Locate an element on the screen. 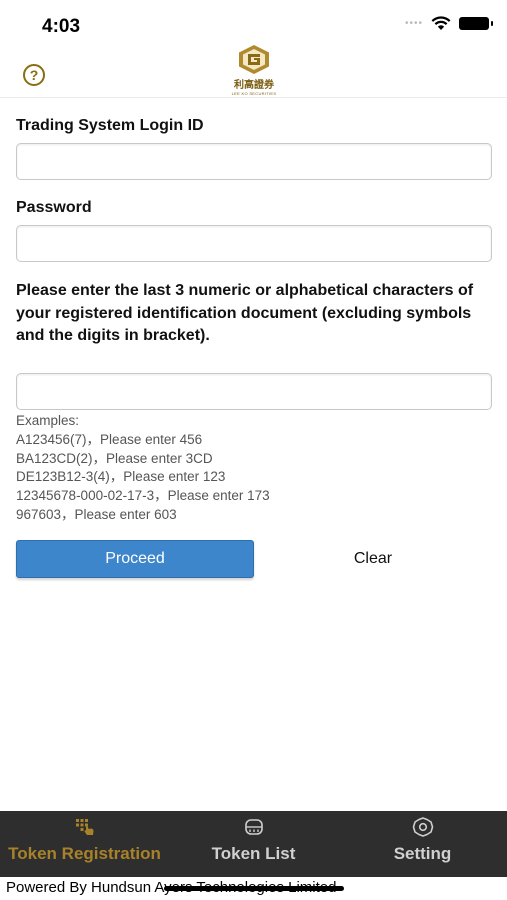 This screenshot has width=507, height=900. id-characters-input is located at coordinates (254, 391).